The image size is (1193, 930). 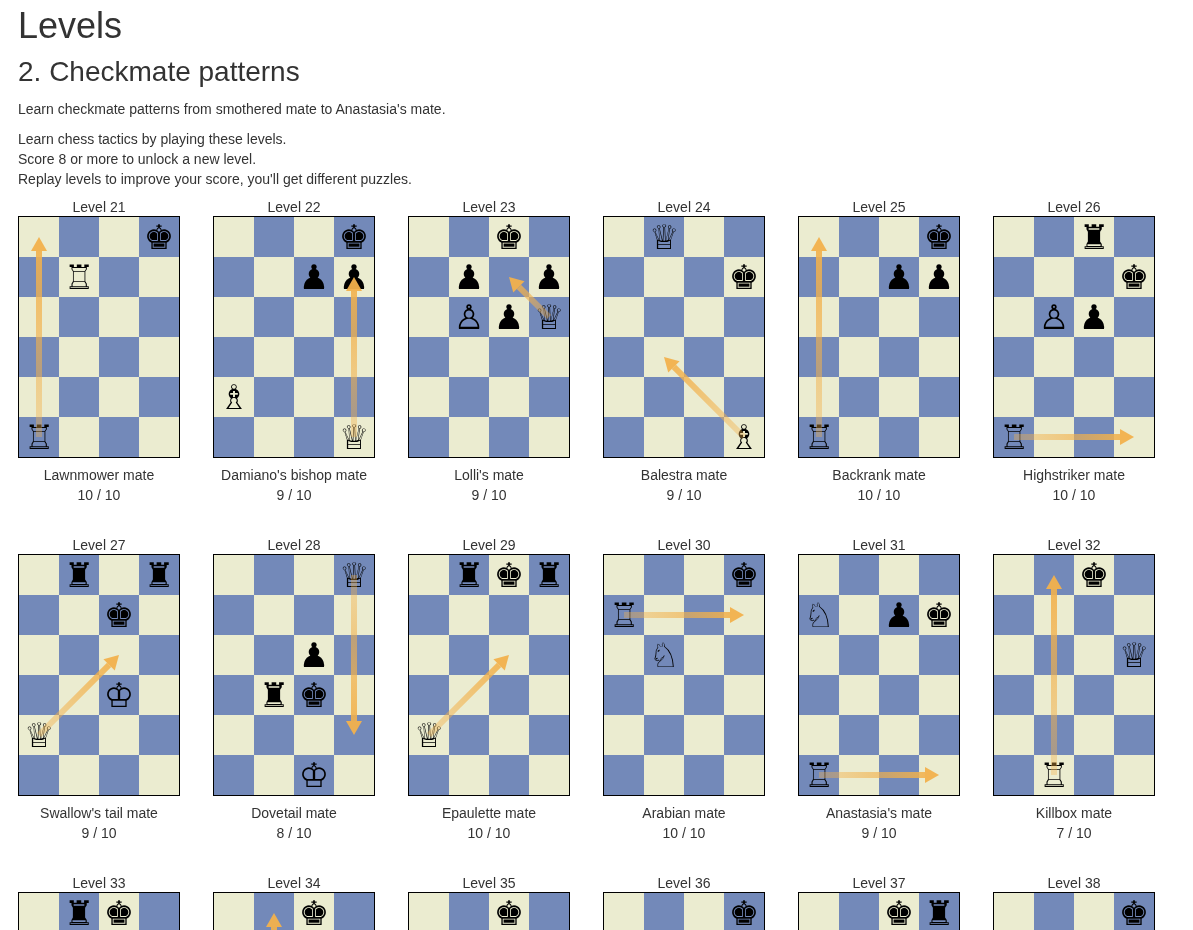 What do you see at coordinates (294, 207) in the screenshot?
I see `level-label: Level 22` at bounding box center [294, 207].